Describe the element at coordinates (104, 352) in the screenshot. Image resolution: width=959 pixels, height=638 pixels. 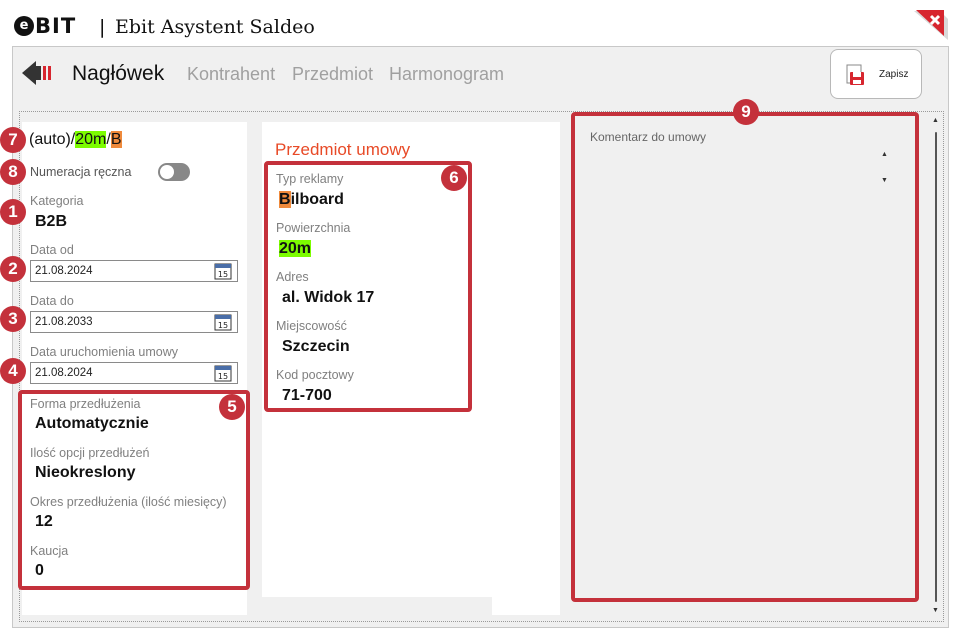
I see `data-uruchomienia-label: Data uruchomienia umowy` at that location.